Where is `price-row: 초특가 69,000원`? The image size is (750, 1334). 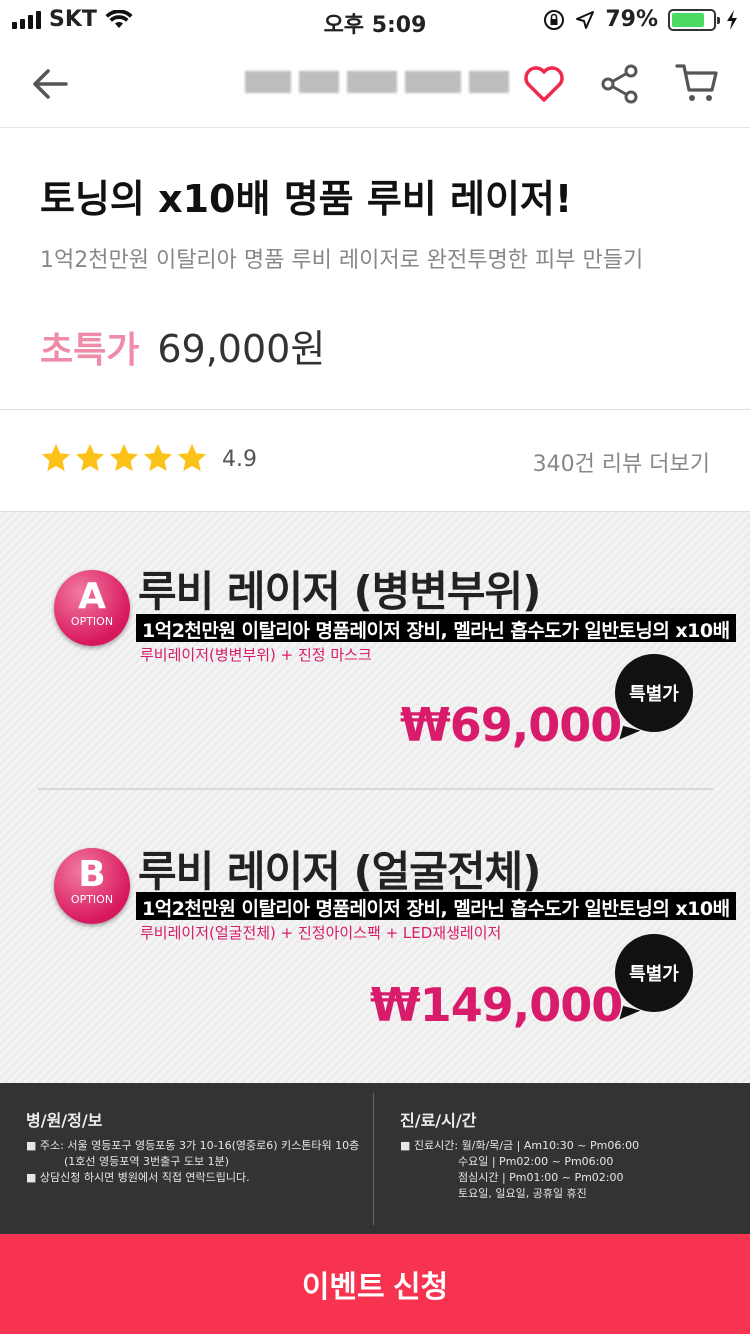
price-row: 초특가 69,000원 is located at coordinates (182, 345).